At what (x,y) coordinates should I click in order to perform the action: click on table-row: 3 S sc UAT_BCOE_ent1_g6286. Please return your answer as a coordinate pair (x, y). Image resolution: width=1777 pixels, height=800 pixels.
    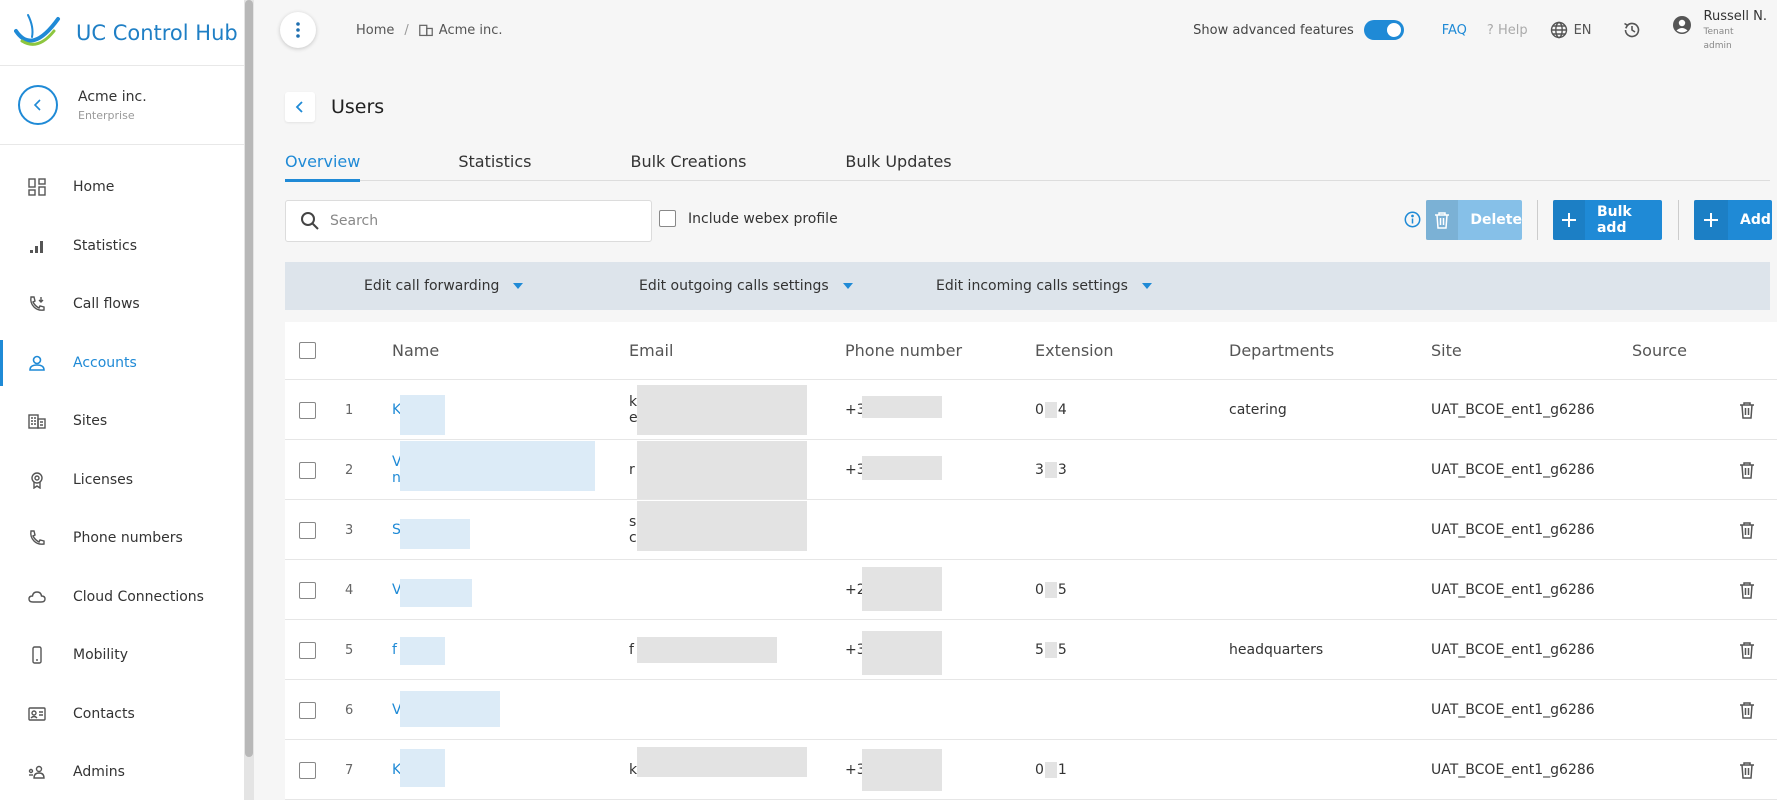
    Looking at the image, I should click on (1031, 530).